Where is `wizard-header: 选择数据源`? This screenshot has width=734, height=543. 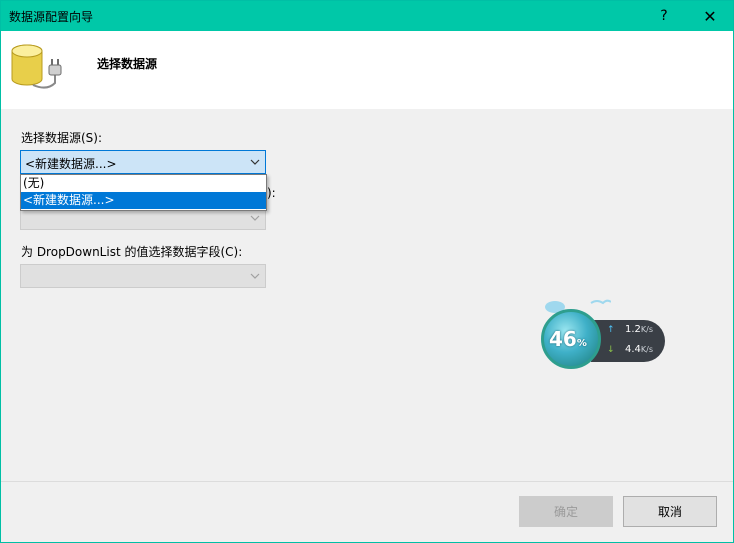
wizard-header: 选择数据源 is located at coordinates (367, 70).